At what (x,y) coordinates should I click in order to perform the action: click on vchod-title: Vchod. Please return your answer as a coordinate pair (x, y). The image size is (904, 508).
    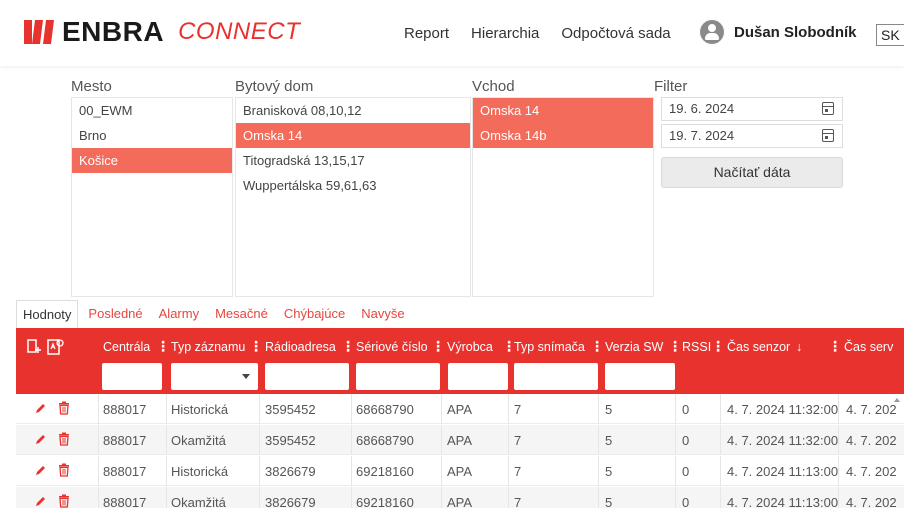
    Looking at the image, I should click on (493, 86).